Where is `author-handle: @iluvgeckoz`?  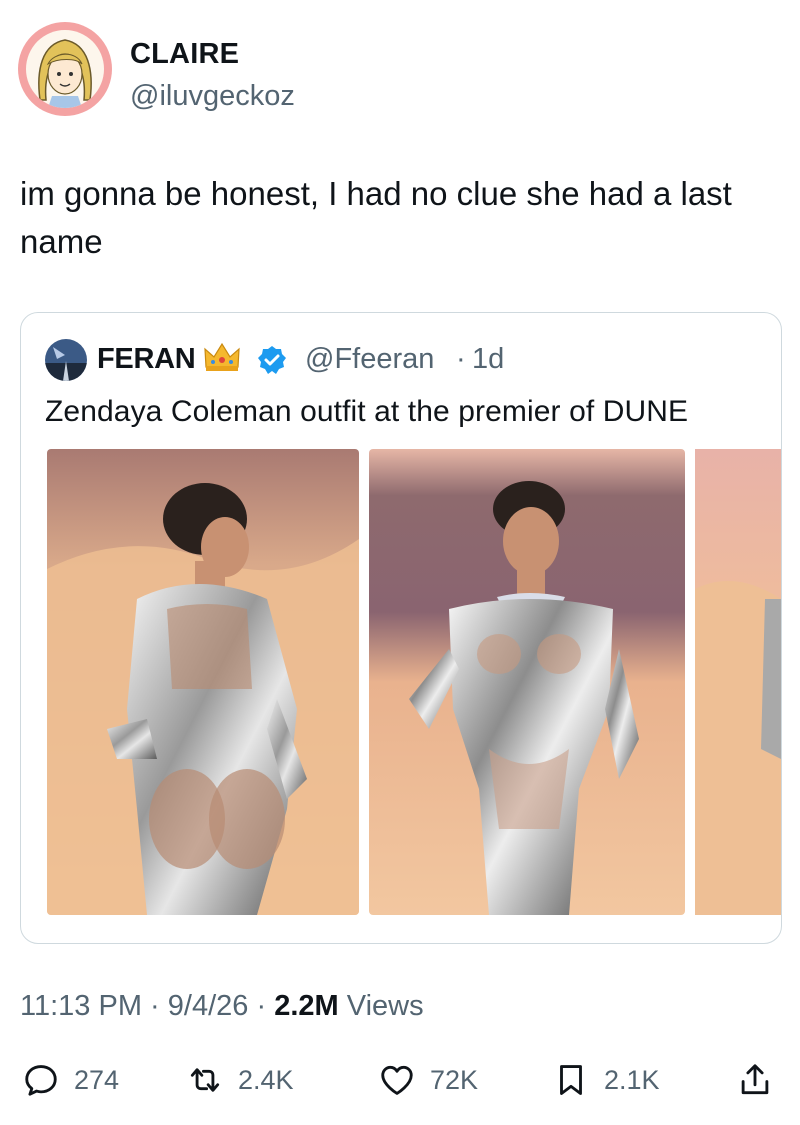 author-handle: @iluvgeckoz is located at coordinates (212, 96).